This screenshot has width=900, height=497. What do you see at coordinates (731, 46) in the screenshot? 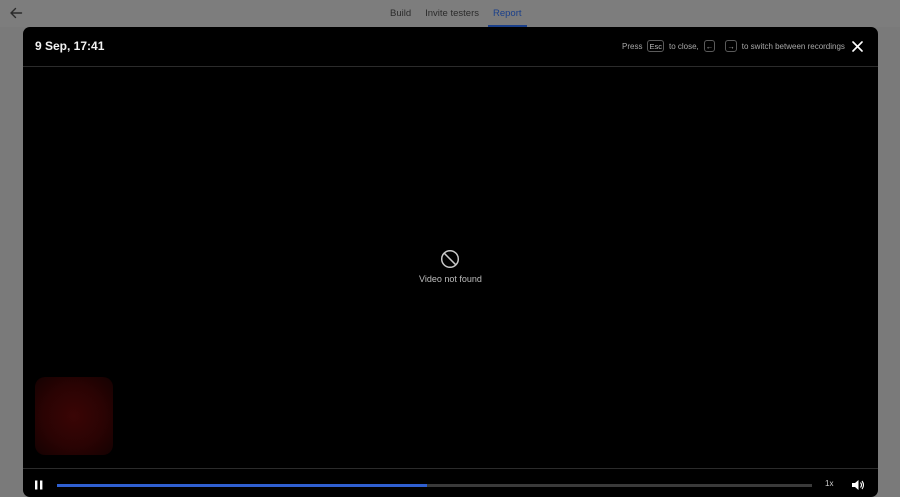
I see `right-arrow-key: →` at bounding box center [731, 46].